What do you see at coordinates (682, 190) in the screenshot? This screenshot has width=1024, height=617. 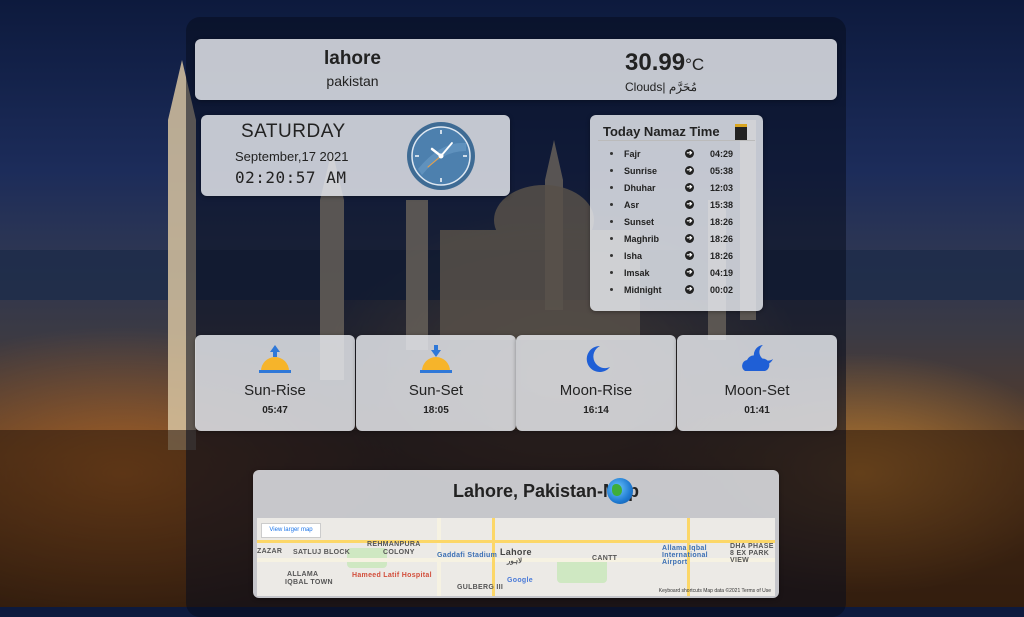 I see `list-item: Dhuhar ➔ 12:03` at bounding box center [682, 190].